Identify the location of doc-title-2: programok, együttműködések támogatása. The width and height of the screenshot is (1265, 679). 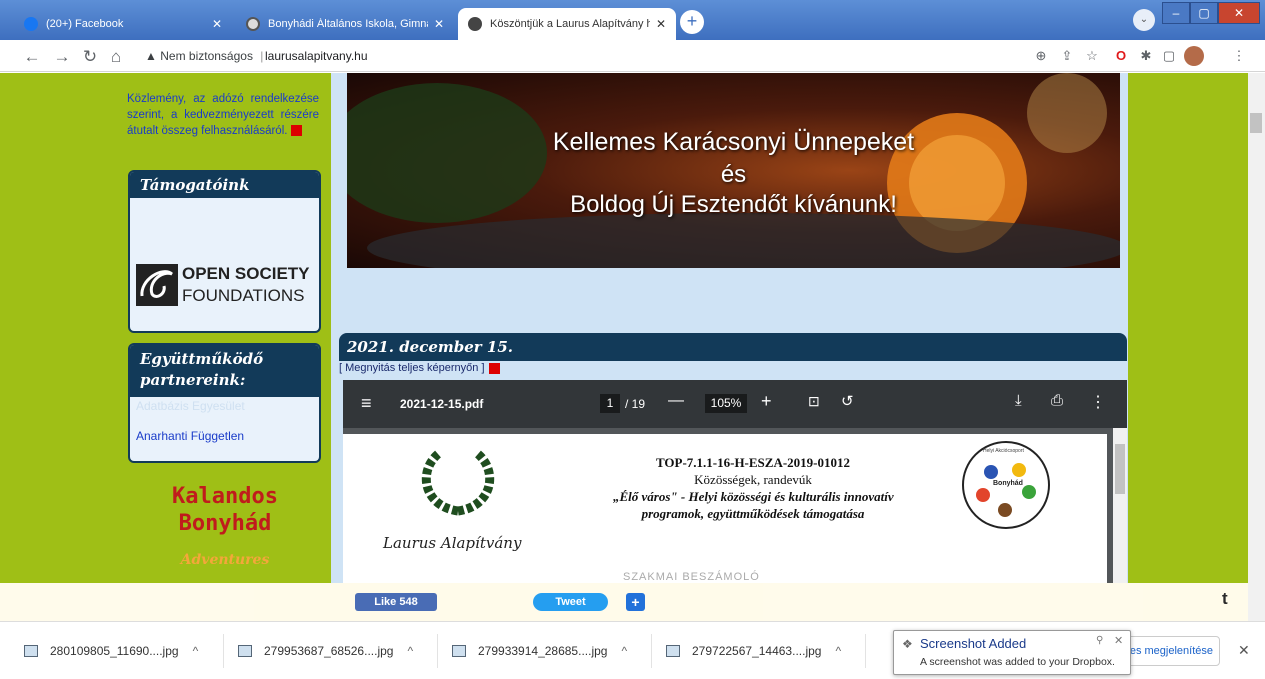
(753, 513).